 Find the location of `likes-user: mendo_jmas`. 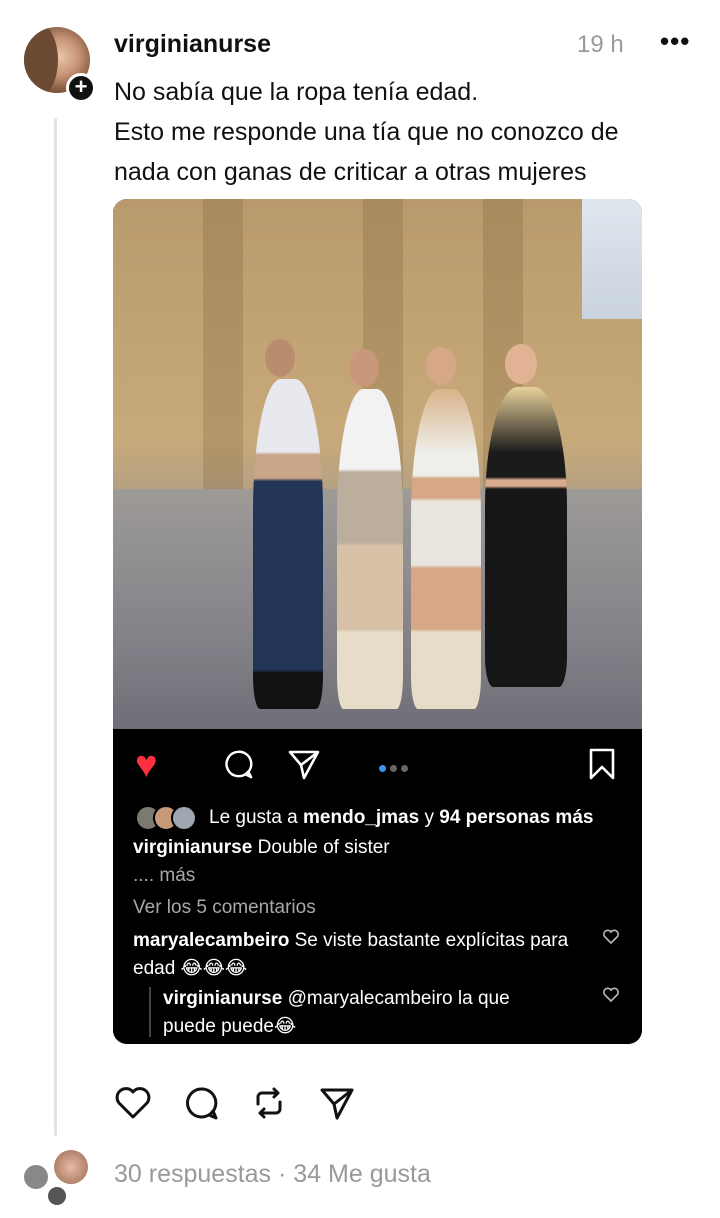

likes-user: mendo_jmas is located at coordinates (361, 817).